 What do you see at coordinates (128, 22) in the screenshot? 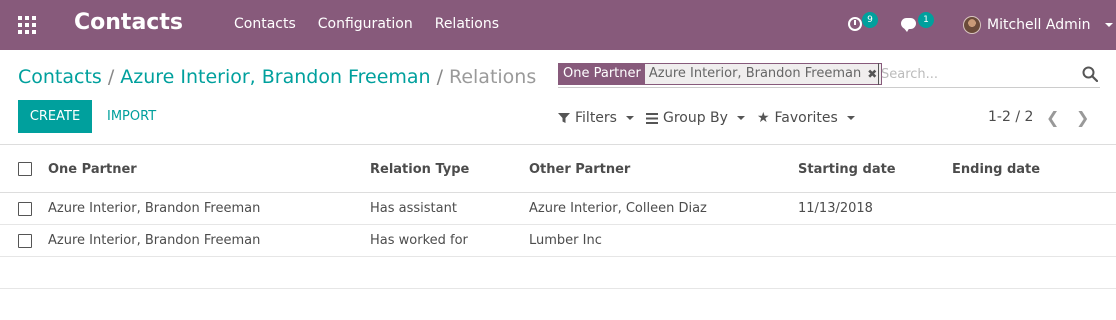
I see `app-title: Contacts` at bounding box center [128, 22].